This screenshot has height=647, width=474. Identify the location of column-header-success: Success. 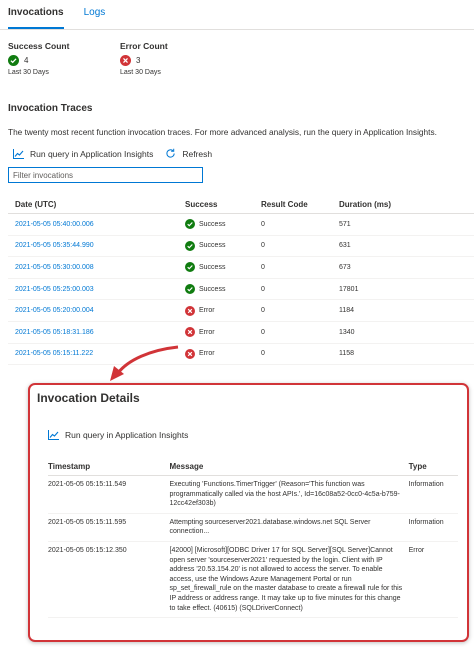
(223, 204).